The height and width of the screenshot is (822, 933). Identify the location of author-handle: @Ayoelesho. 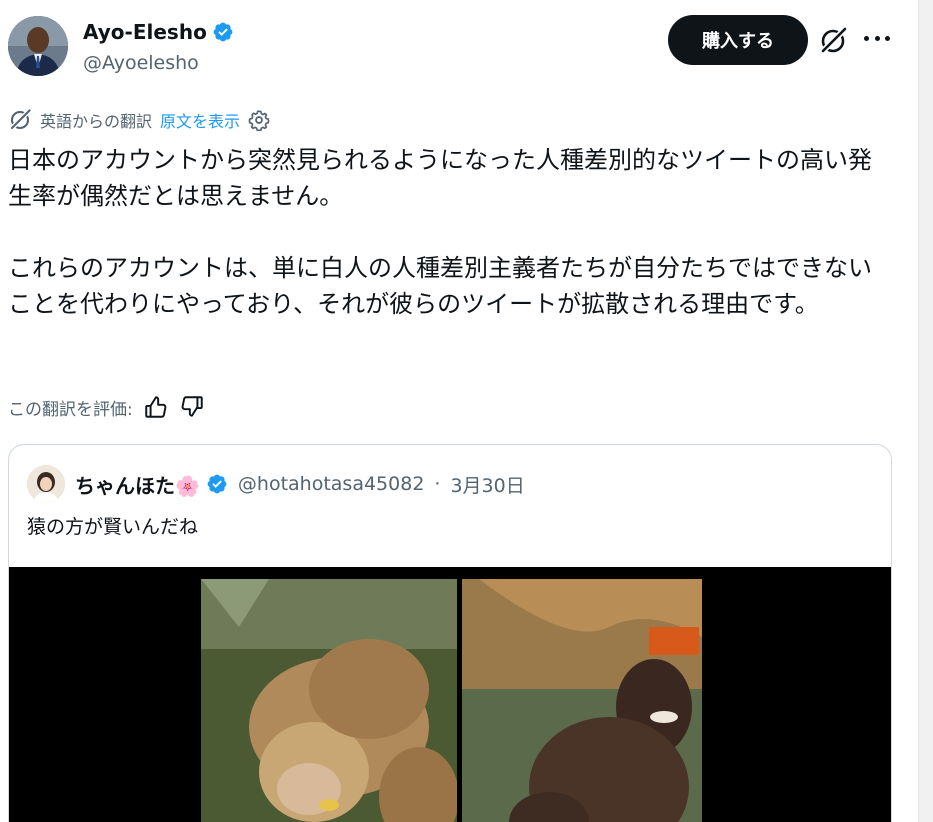
(141, 63).